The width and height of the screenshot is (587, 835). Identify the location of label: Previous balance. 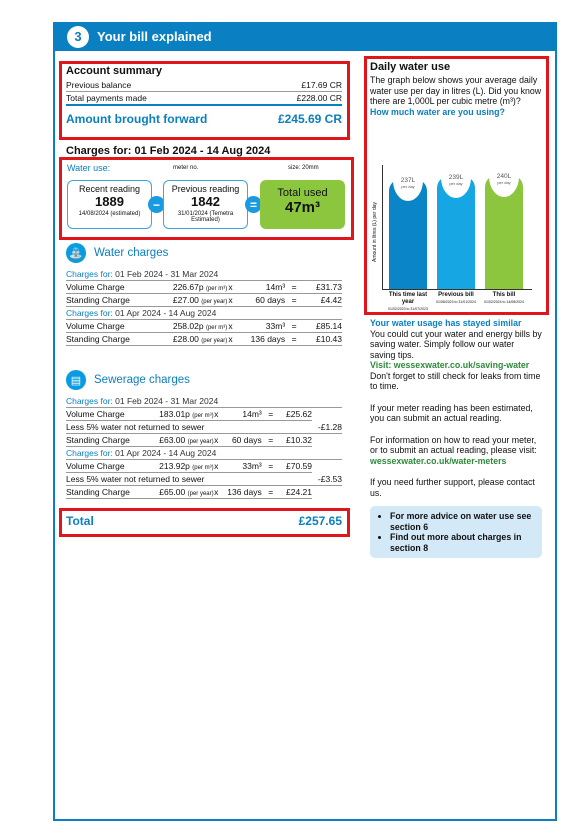
(99, 85).